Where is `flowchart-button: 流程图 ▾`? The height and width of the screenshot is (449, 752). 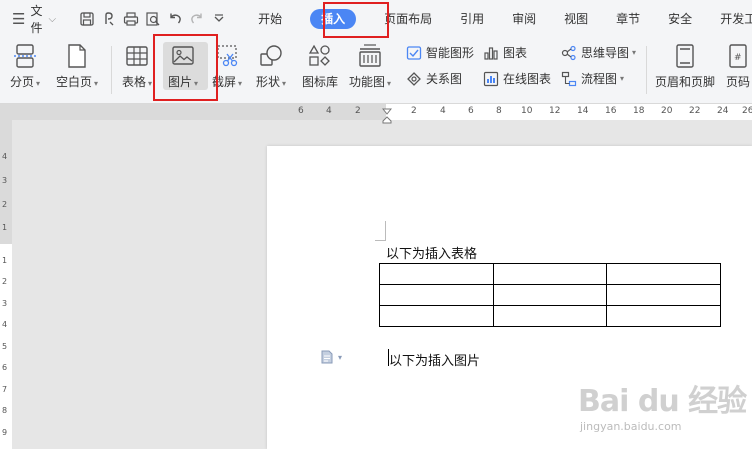
flowchart-button: 流程图 ▾ is located at coordinates (592, 78).